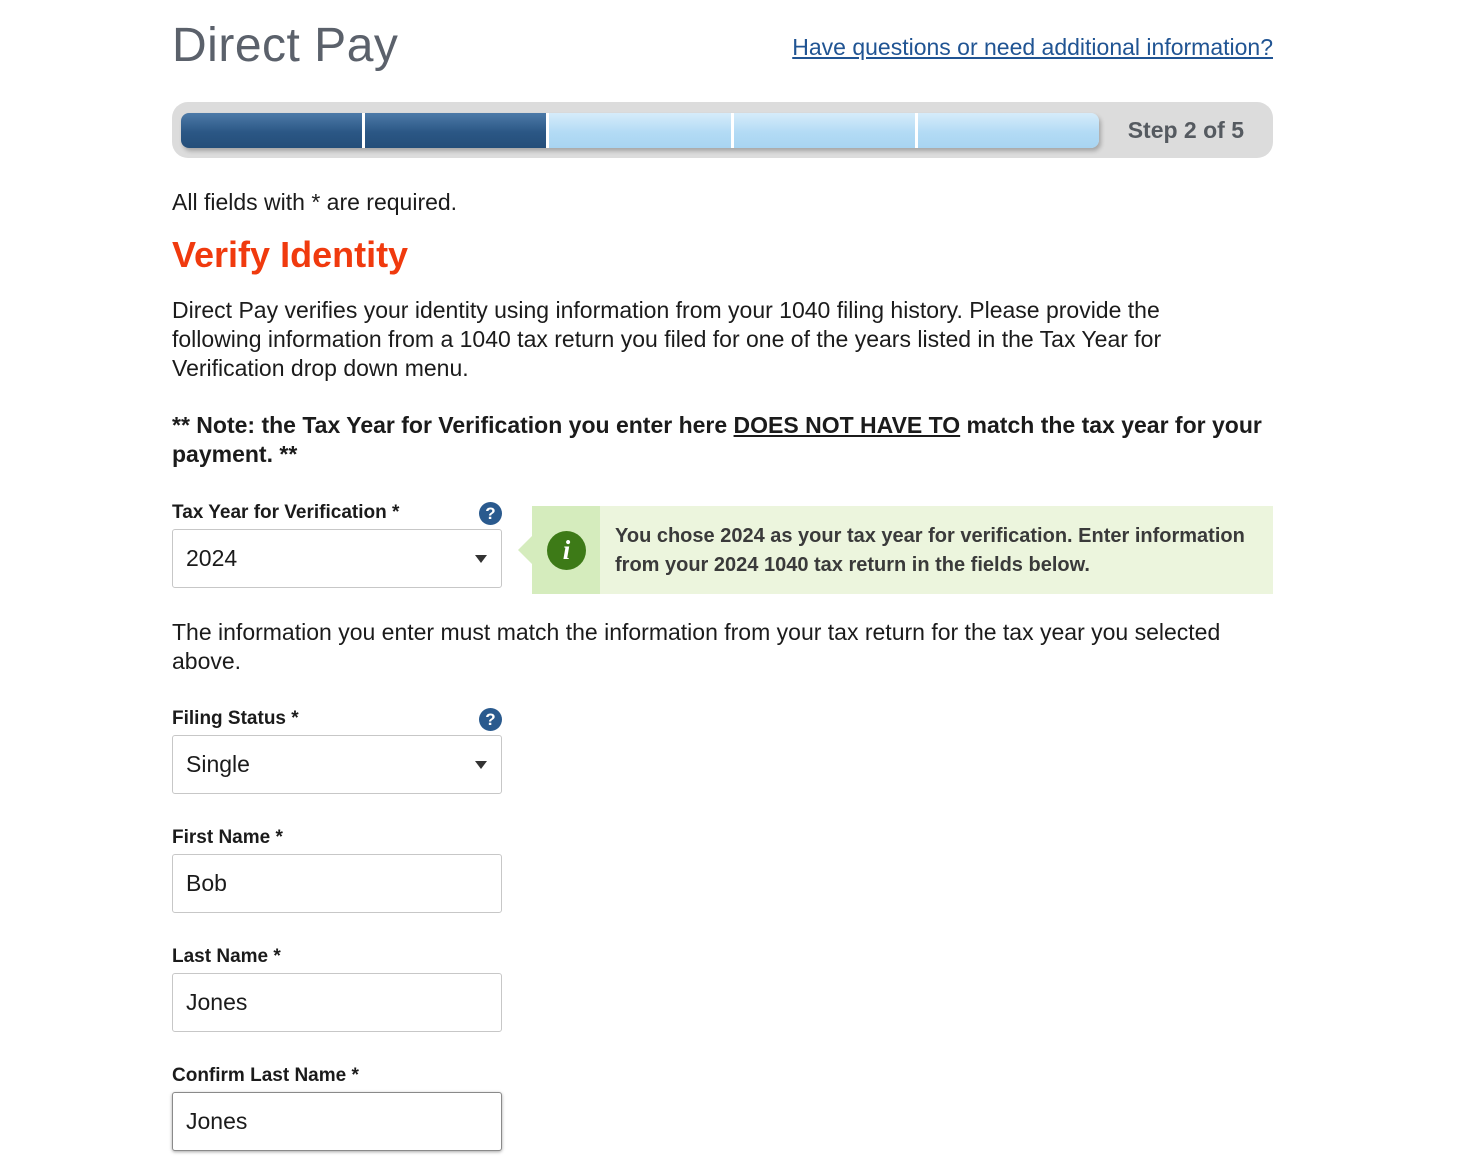  I want to click on progress-track, so click(640, 130).